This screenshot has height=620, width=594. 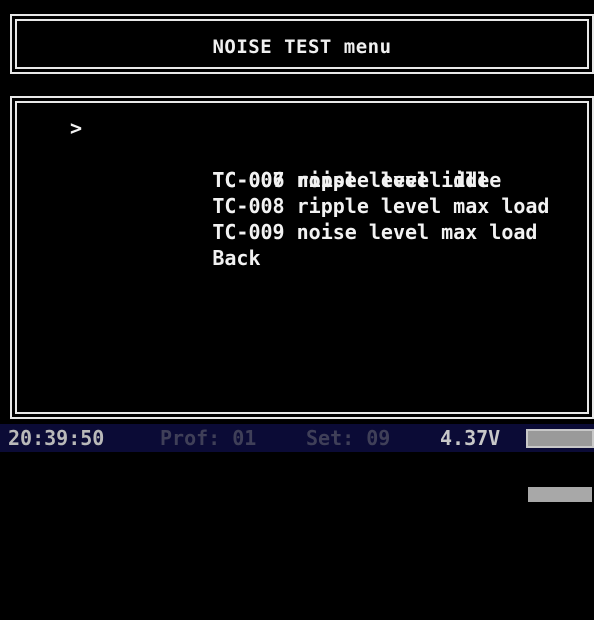 What do you see at coordinates (470, 438) in the screenshot?
I see `status-voltage: 4.37V` at bounding box center [470, 438].